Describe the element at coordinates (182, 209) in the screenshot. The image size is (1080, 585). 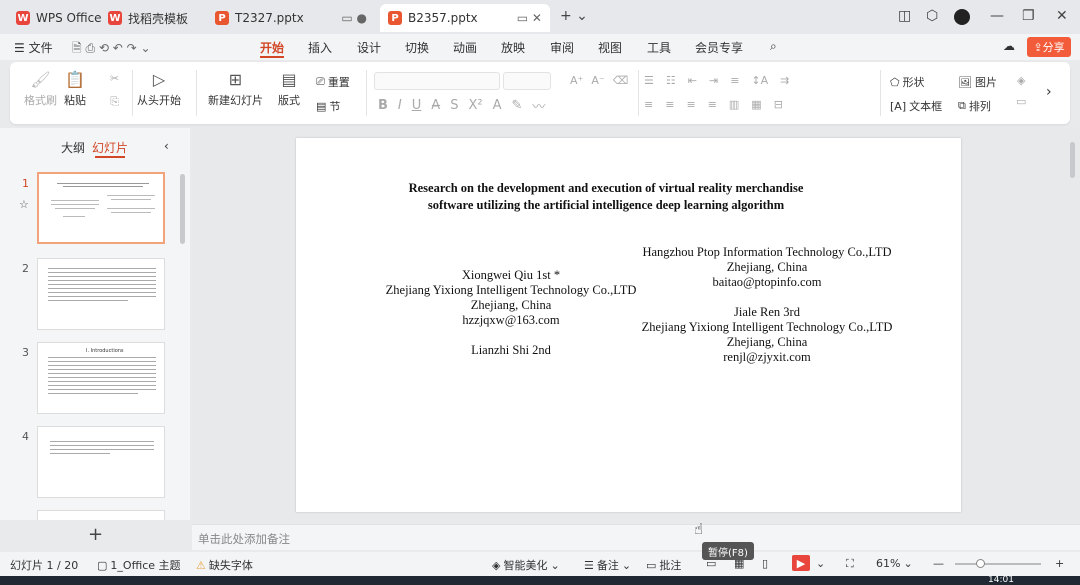
I see `panel-scrollbar` at that location.